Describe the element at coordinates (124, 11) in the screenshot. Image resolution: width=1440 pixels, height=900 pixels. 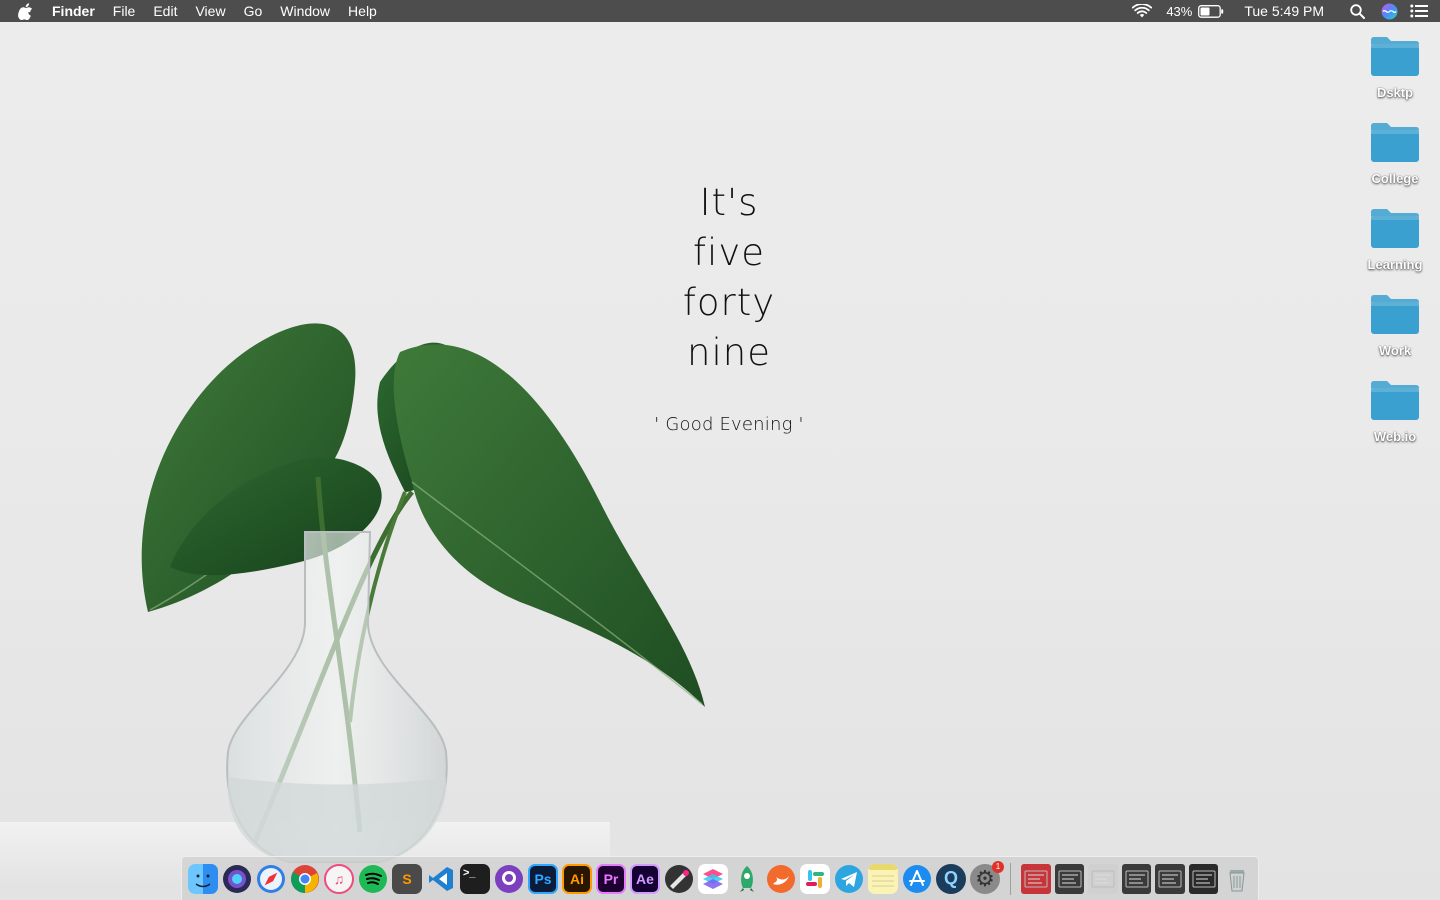
I see `menu-file: File` at that location.